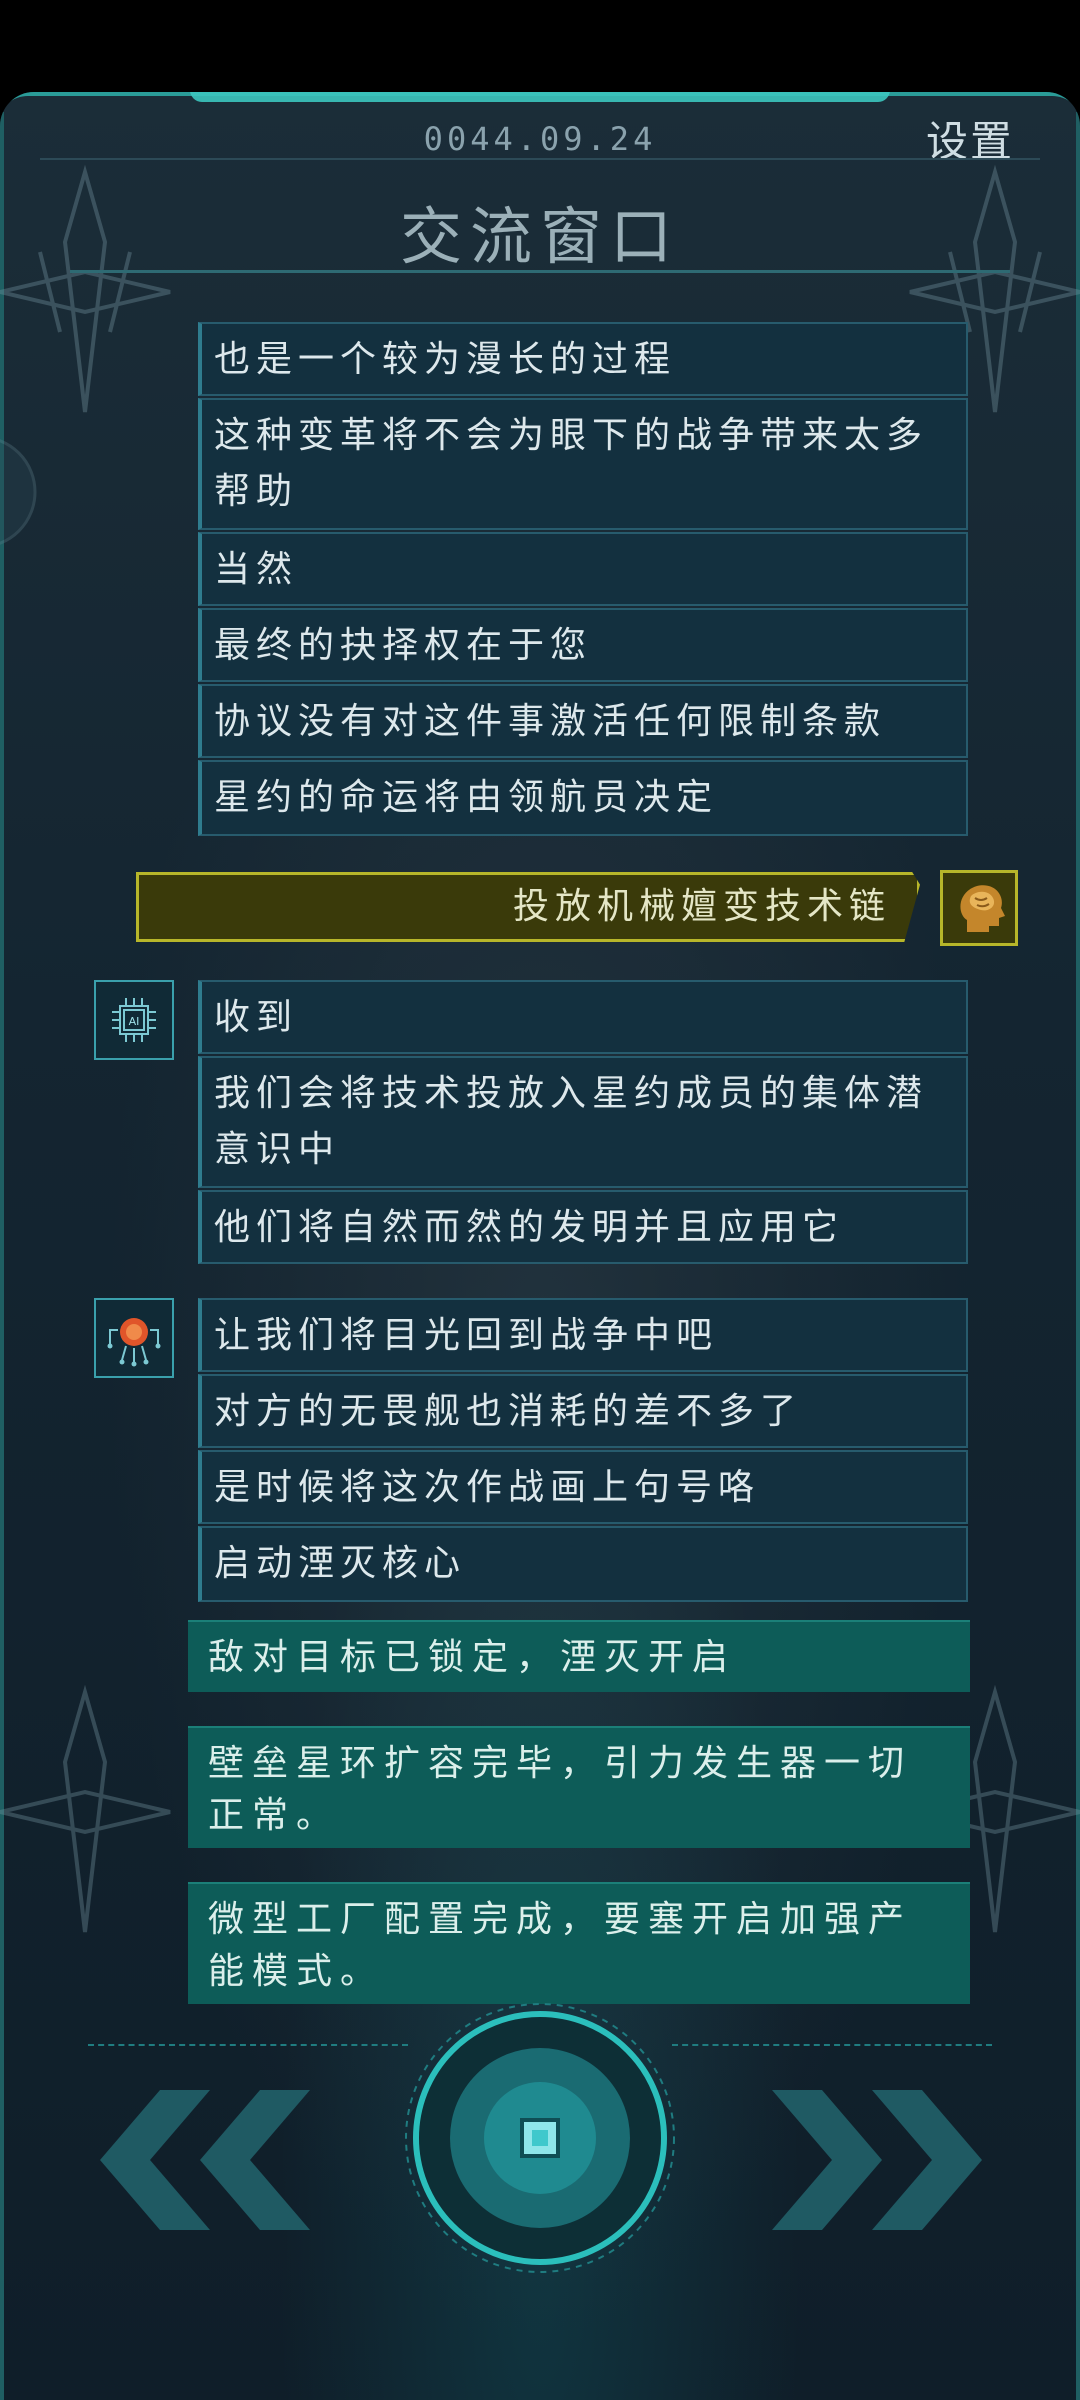  Describe the element at coordinates (982, 908) in the screenshot. I see `brain-head-icon` at that location.